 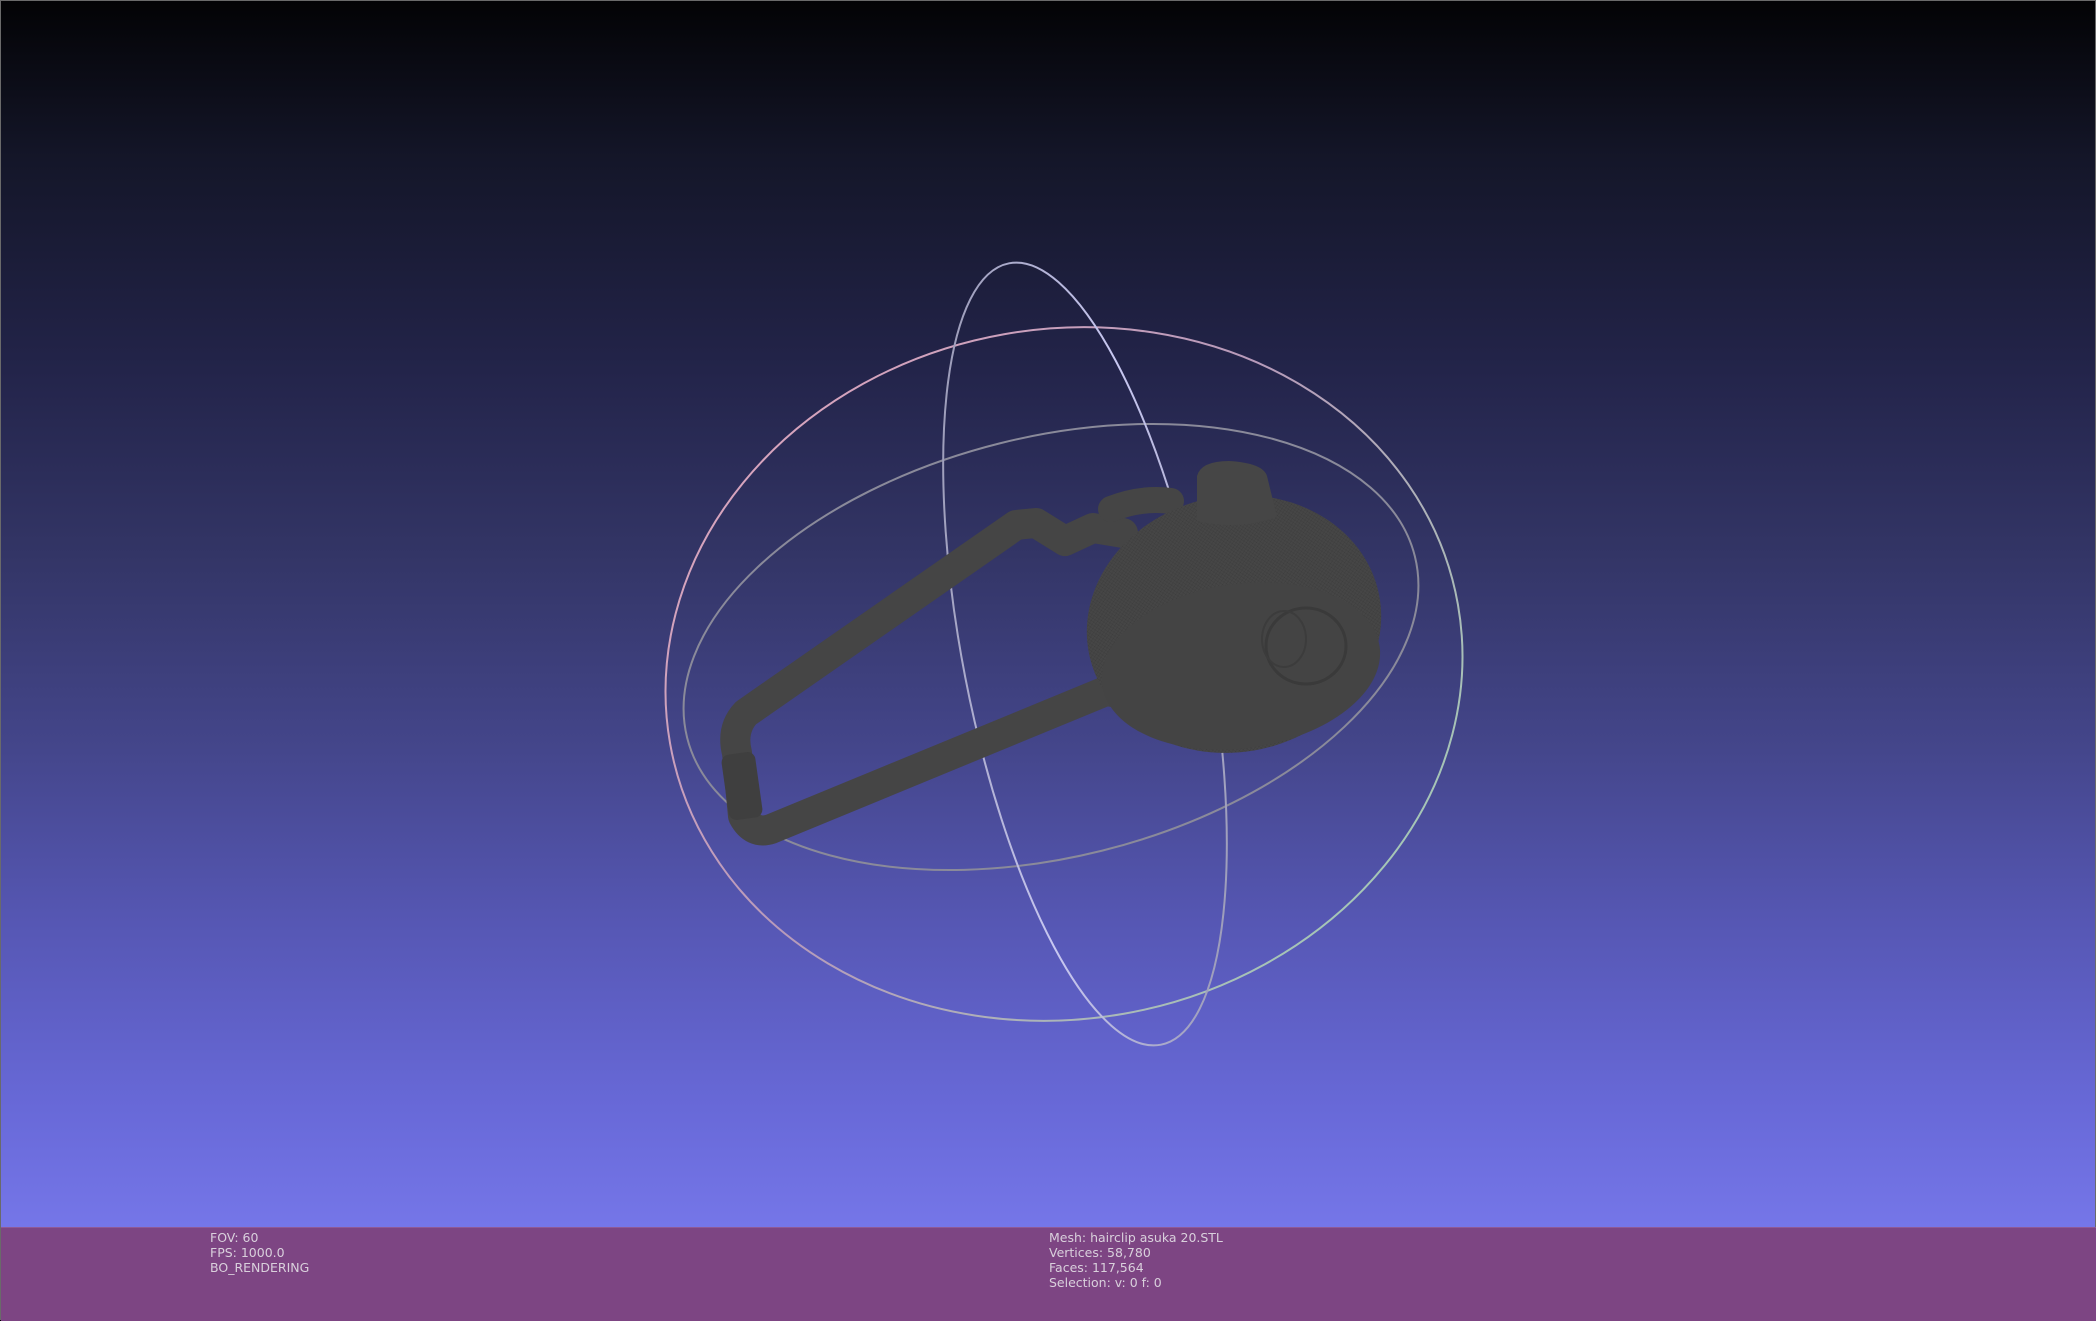 I want to click on fps-readout: FPS: 1000.0, so click(x=247, y=1252).